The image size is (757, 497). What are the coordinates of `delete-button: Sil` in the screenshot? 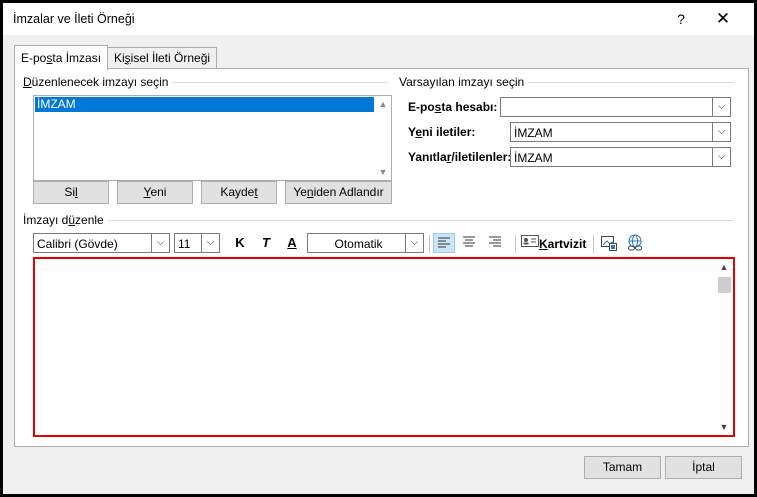 It's located at (71, 192).